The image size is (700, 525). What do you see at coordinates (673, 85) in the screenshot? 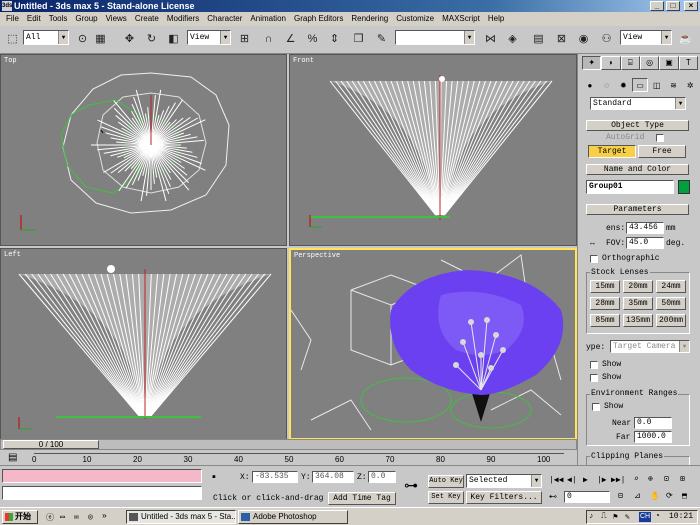
I see `space-warps-icon: ≋` at bounding box center [673, 85].